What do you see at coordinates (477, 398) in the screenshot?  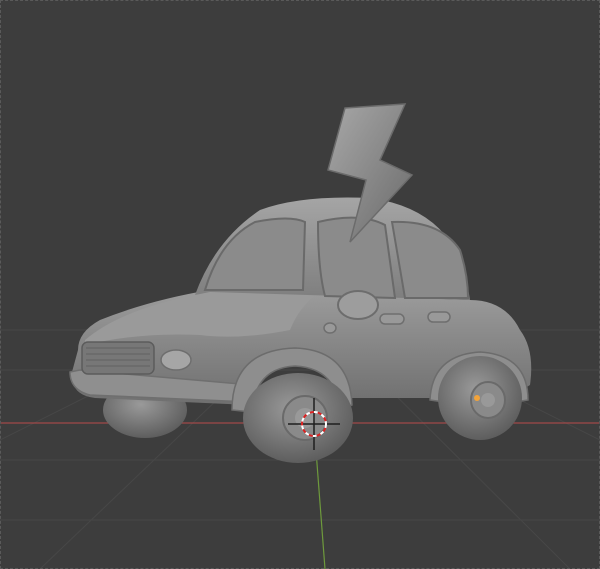 I see `object-origin-icon` at bounding box center [477, 398].